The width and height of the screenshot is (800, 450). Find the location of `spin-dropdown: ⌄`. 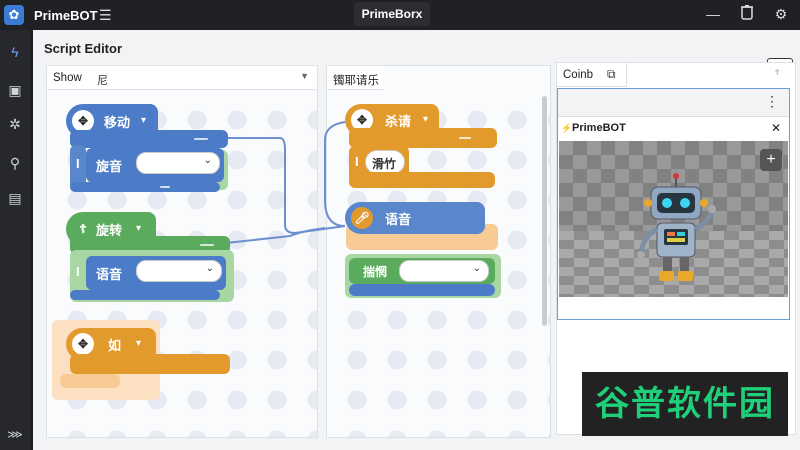

spin-dropdown: ⌄ is located at coordinates (178, 163).